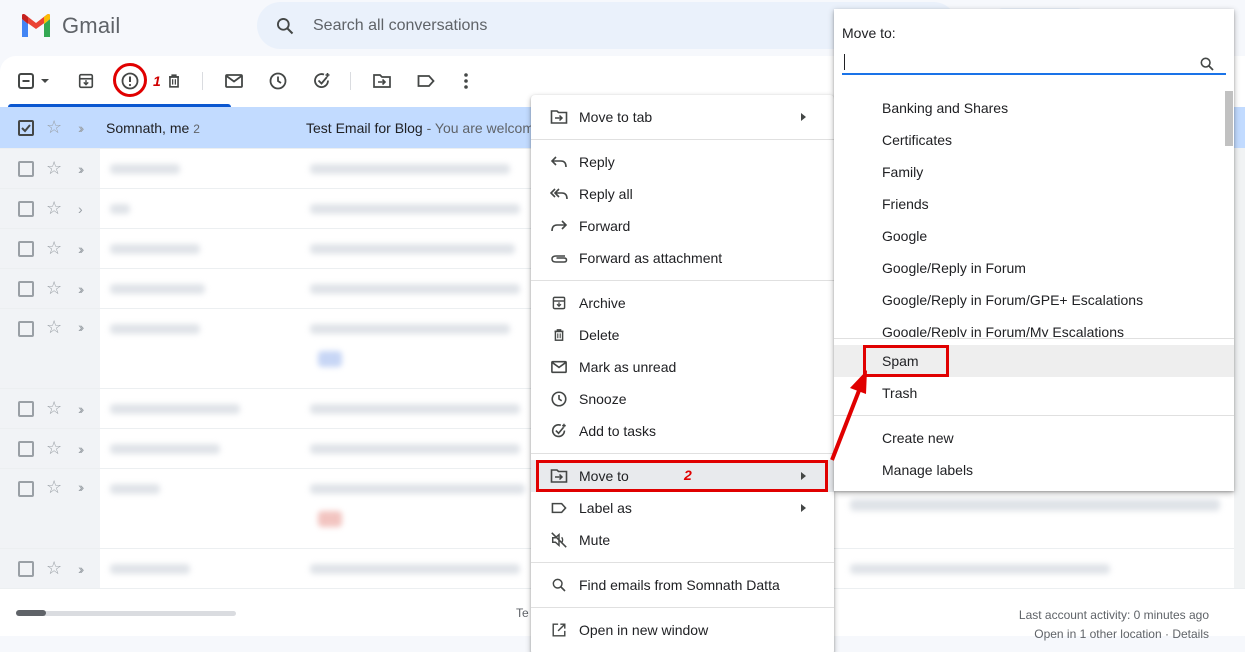 This screenshot has width=1245, height=652. I want to click on menu-item-label: Archive, so click(602, 303).